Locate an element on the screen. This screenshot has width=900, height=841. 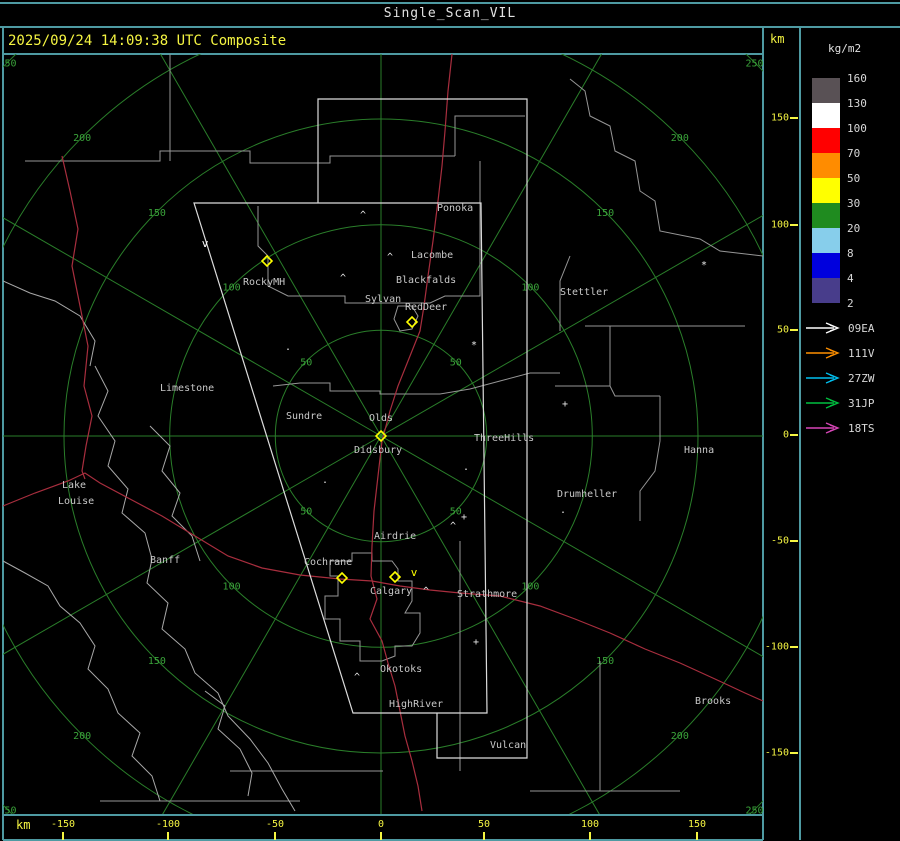
vector-id-label: 27ZW is located at coordinates (861, 378).